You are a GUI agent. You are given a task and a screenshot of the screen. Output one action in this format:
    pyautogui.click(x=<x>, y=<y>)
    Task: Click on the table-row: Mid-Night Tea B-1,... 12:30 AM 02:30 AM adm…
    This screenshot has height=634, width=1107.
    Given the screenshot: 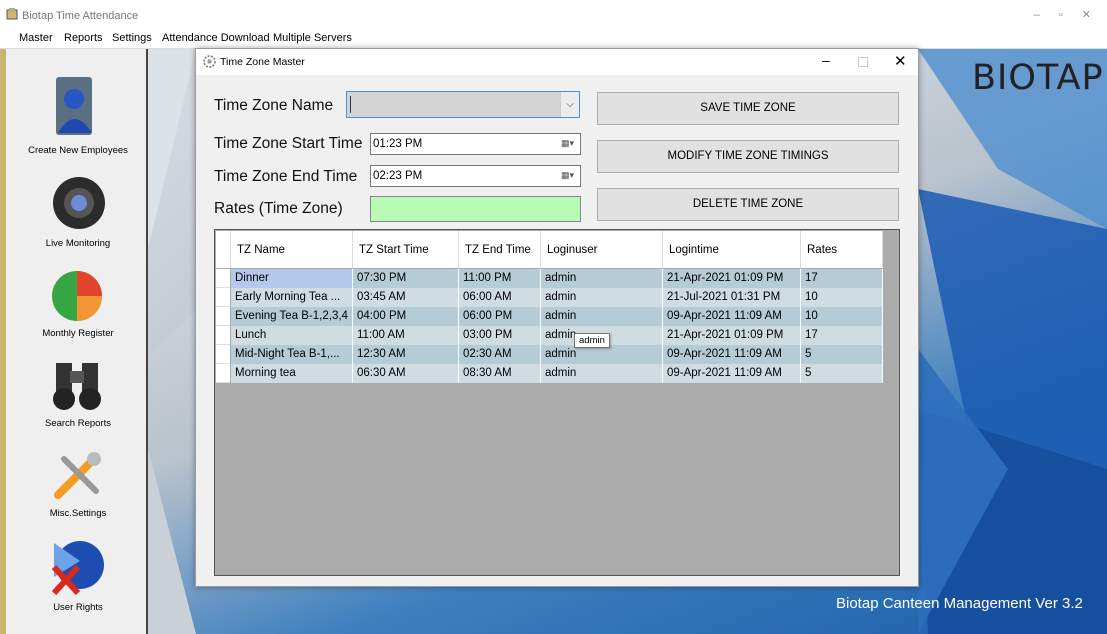 What is the action you would take?
    pyautogui.click(x=549, y=354)
    